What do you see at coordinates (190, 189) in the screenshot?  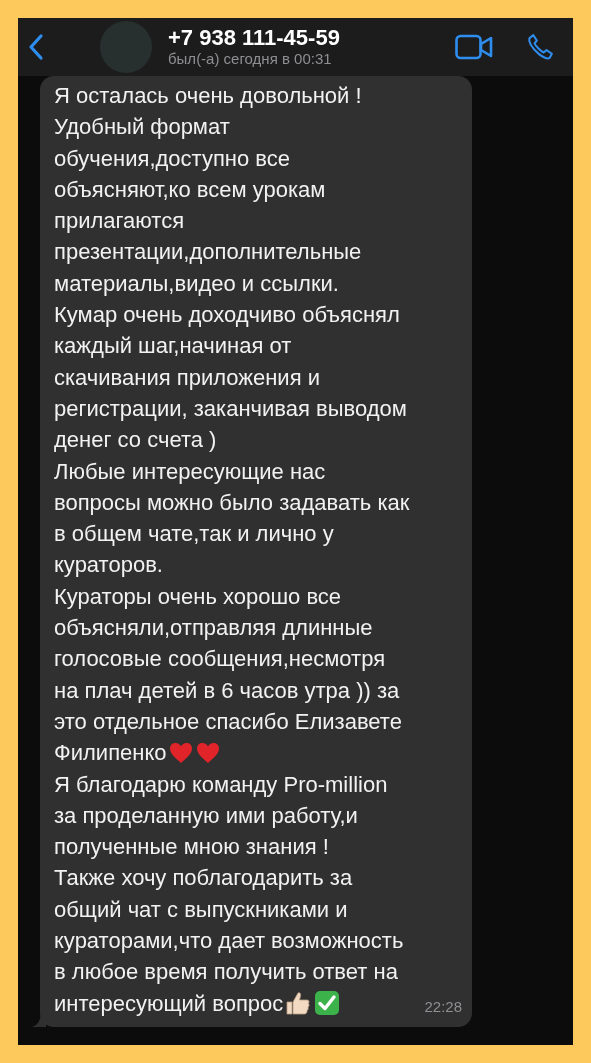 I see `message-text: объясняют,ко всем урокам` at bounding box center [190, 189].